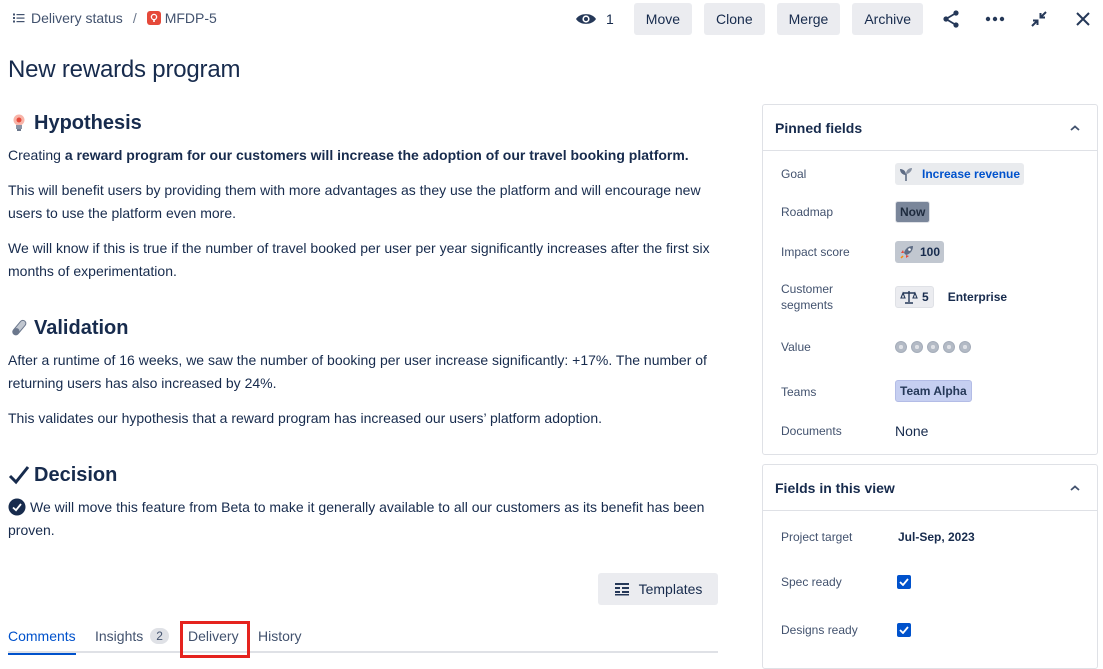 The height and width of the screenshot is (669, 1103). What do you see at coordinates (153, 18) in the screenshot?
I see `idea-icon` at bounding box center [153, 18].